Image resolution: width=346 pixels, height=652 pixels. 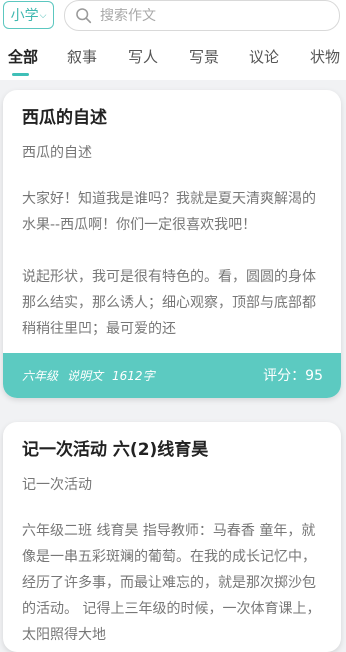 What do you see at coordinates (172, 375) in the screenshot?
I see `article-footer: 六年级 说明文 1612字 评分：95` at bounding box center [172, 375].